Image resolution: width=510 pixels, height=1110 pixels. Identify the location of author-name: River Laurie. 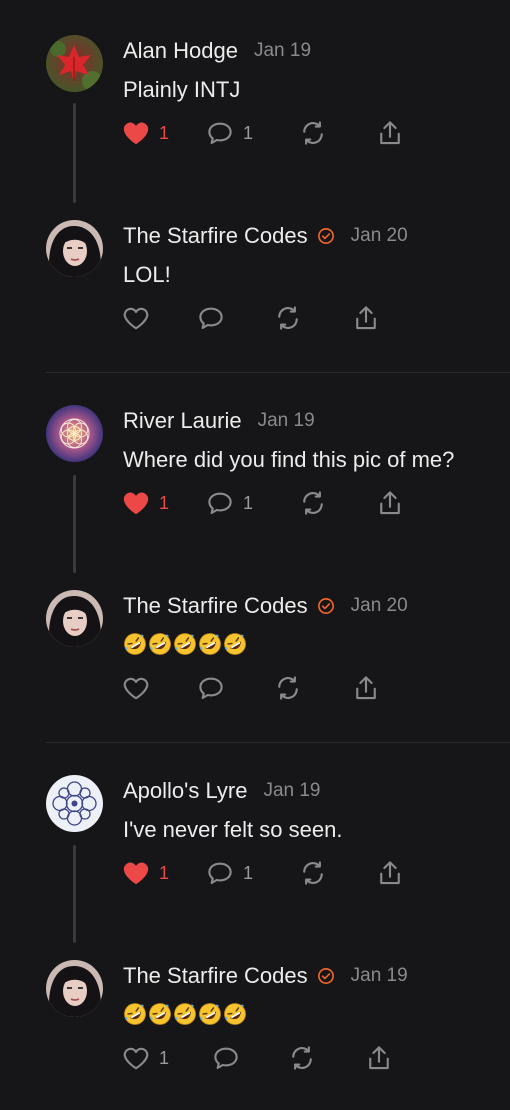
(182, 421).